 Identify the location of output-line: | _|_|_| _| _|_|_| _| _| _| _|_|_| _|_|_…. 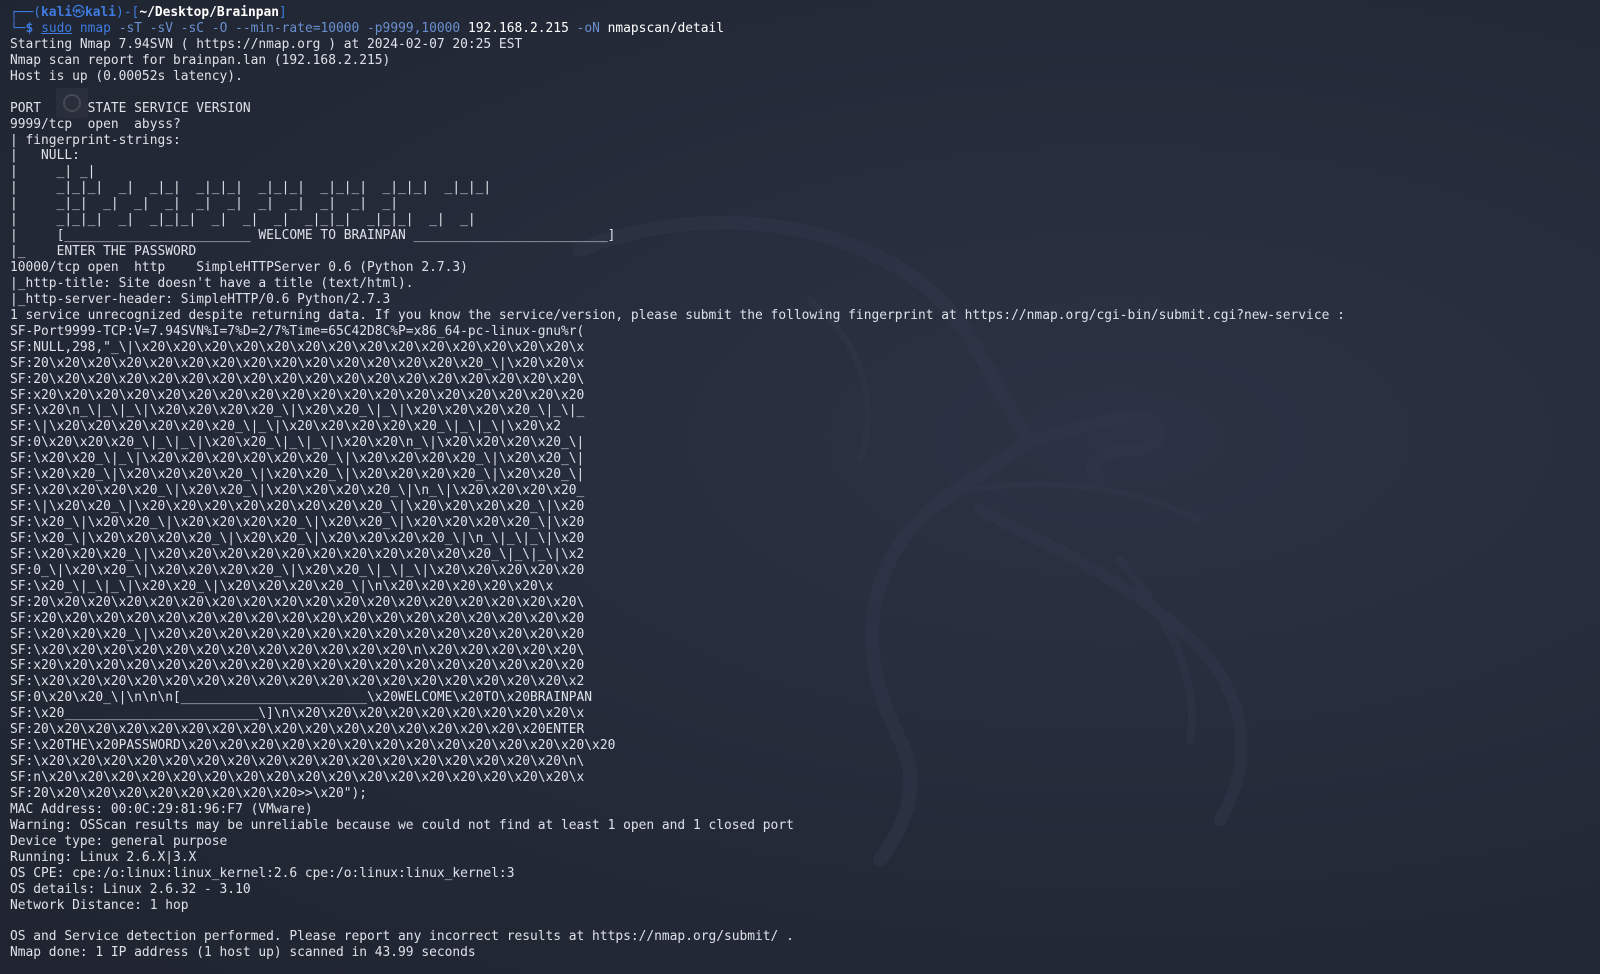
(243, 220).